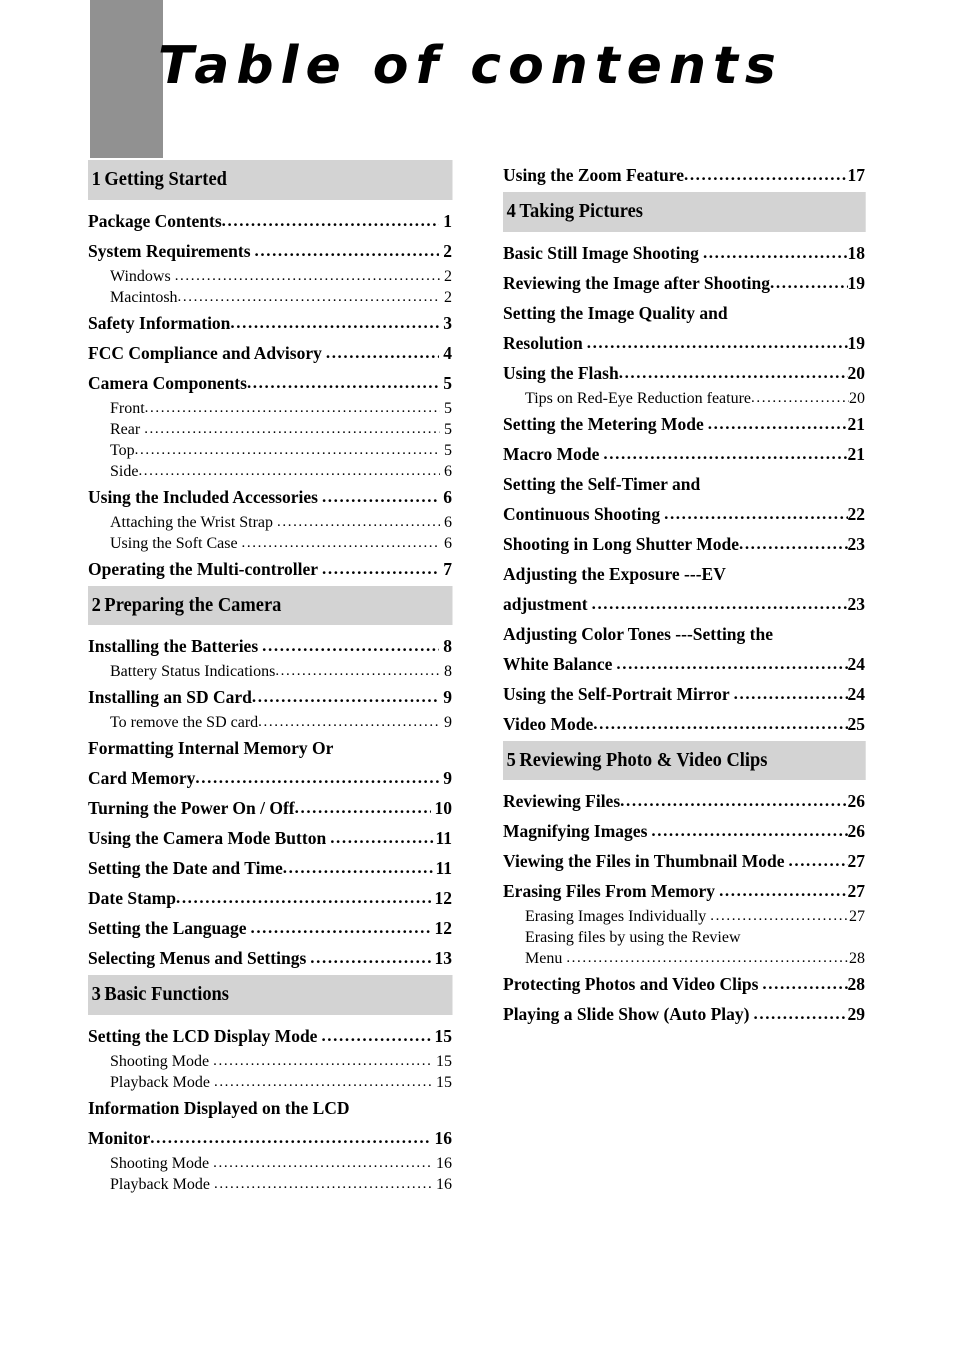  Describe the element at coordinates (684, 313) in the screenshot. I see `toc-entry-setting-the-image-quality-and: Setting the Image Quality and` at that location.